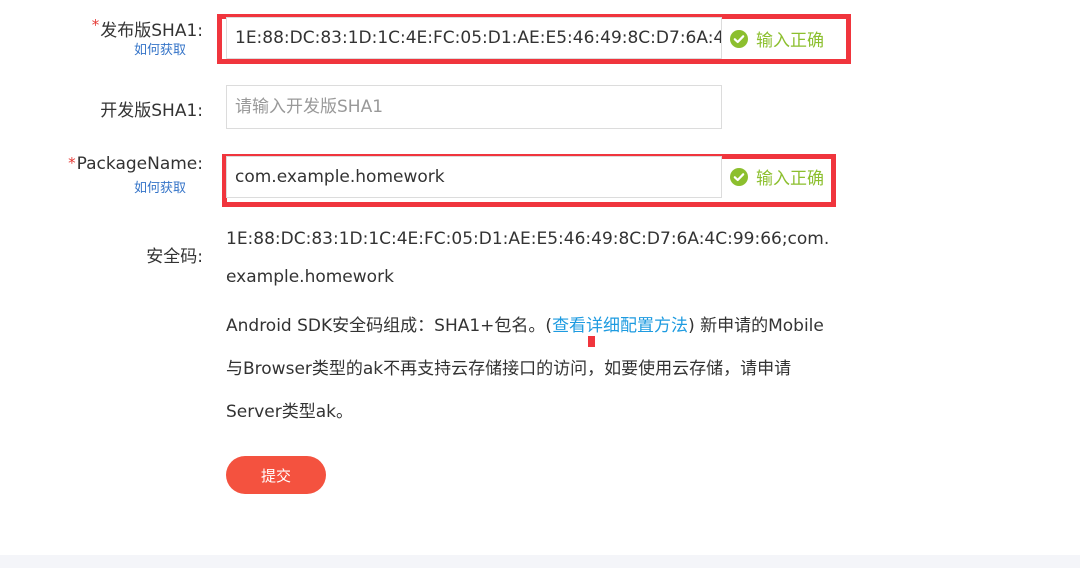 This screenshot has width=1080, height=568. I want to click on release-sha1-status-text: 输入正确, so click(790, 41).